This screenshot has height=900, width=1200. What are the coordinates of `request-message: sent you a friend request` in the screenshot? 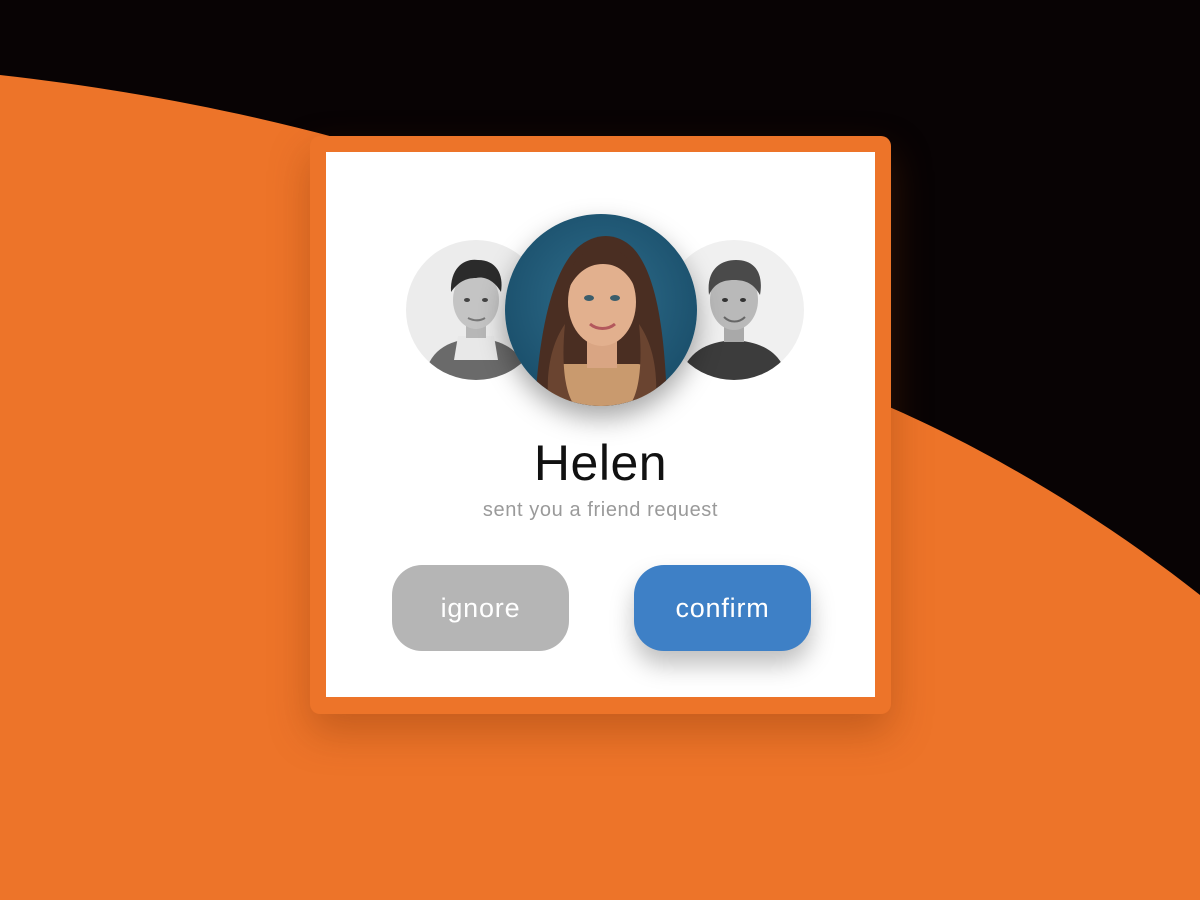 It's located at (600, 510).